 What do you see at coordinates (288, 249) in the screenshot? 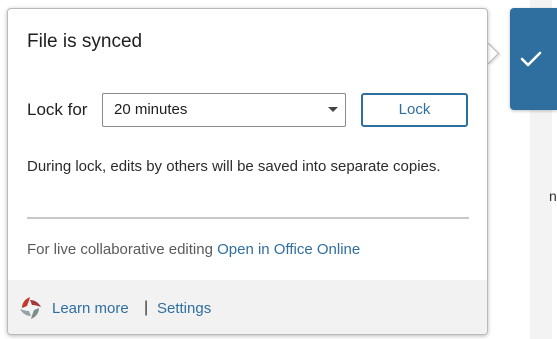
I see `open-in-office-online-link: Open in Office Online` at bounding box center [288, 249].